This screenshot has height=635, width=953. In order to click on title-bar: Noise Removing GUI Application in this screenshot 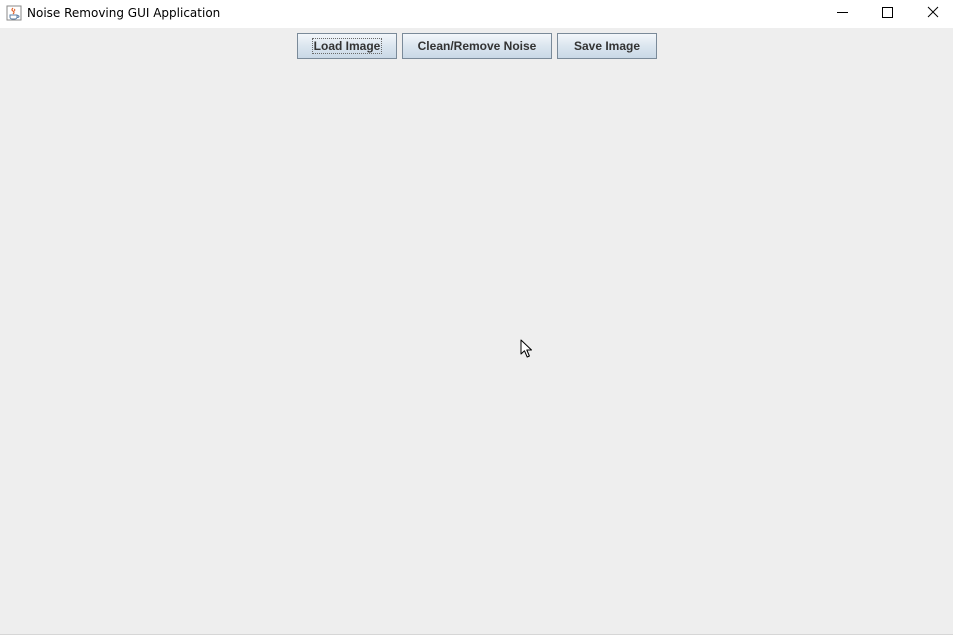, I will do `click(476, 14)`.